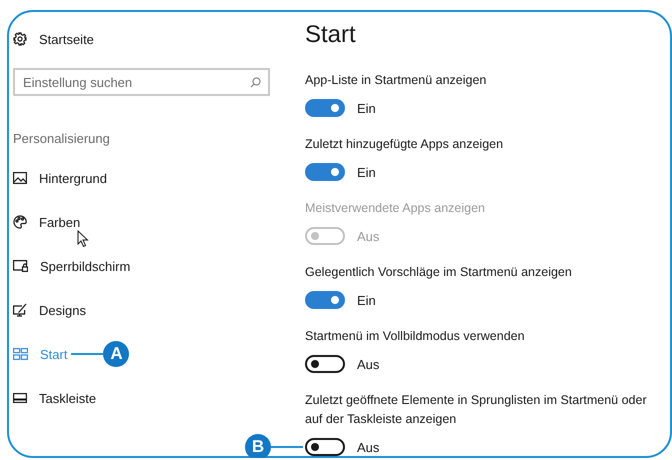 The width and height of the screenshot is (672, 460). Describe the element at coordinates (116, 354) in the screenshot. I see `callout-marker: A` at that location.